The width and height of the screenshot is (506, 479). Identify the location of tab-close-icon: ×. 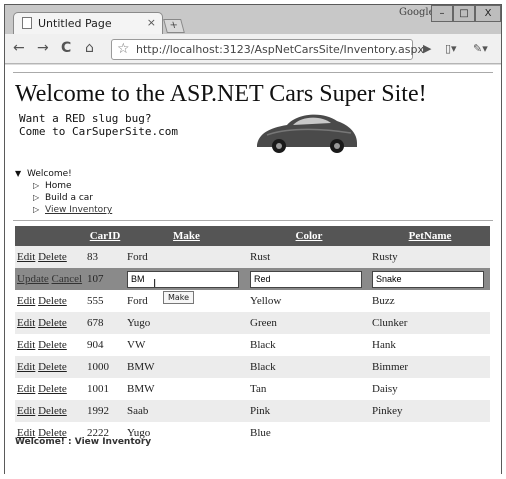
(151, 22).